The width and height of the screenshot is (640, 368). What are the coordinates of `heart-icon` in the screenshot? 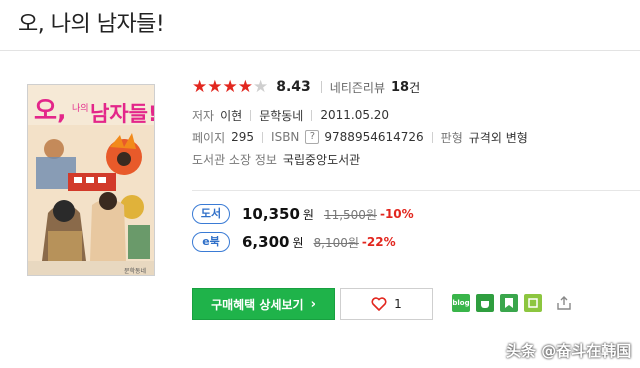 It's located at (379, 304).